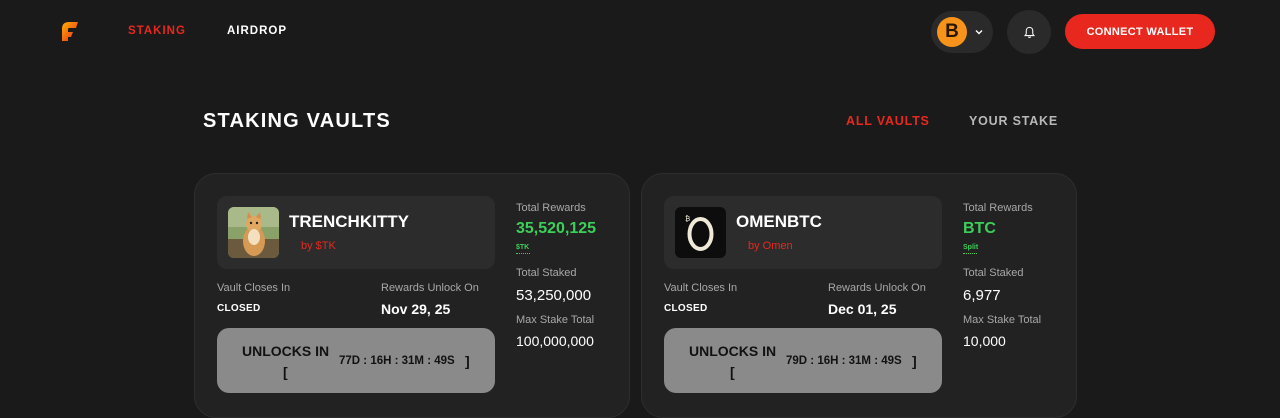 The height and width of the screenshot is (418, 1280). Describe the element at coordinates (982, 295) in the screenshot. I see `total-staked-value: 6,977` at that location.